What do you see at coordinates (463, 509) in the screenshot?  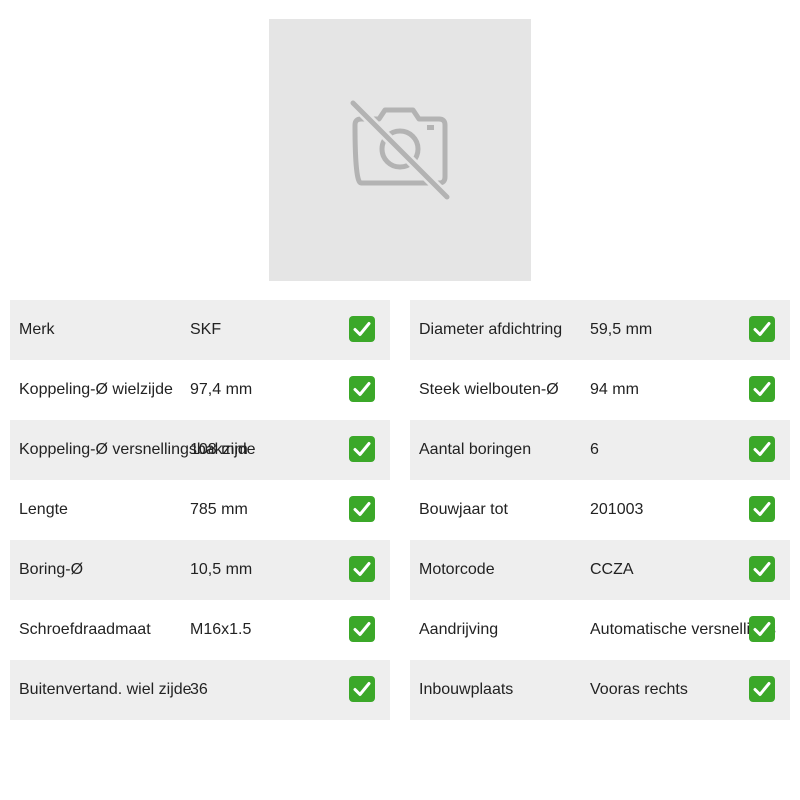 I see `spec-label: Bouwjaar tot` at bounding box center [463, 509].